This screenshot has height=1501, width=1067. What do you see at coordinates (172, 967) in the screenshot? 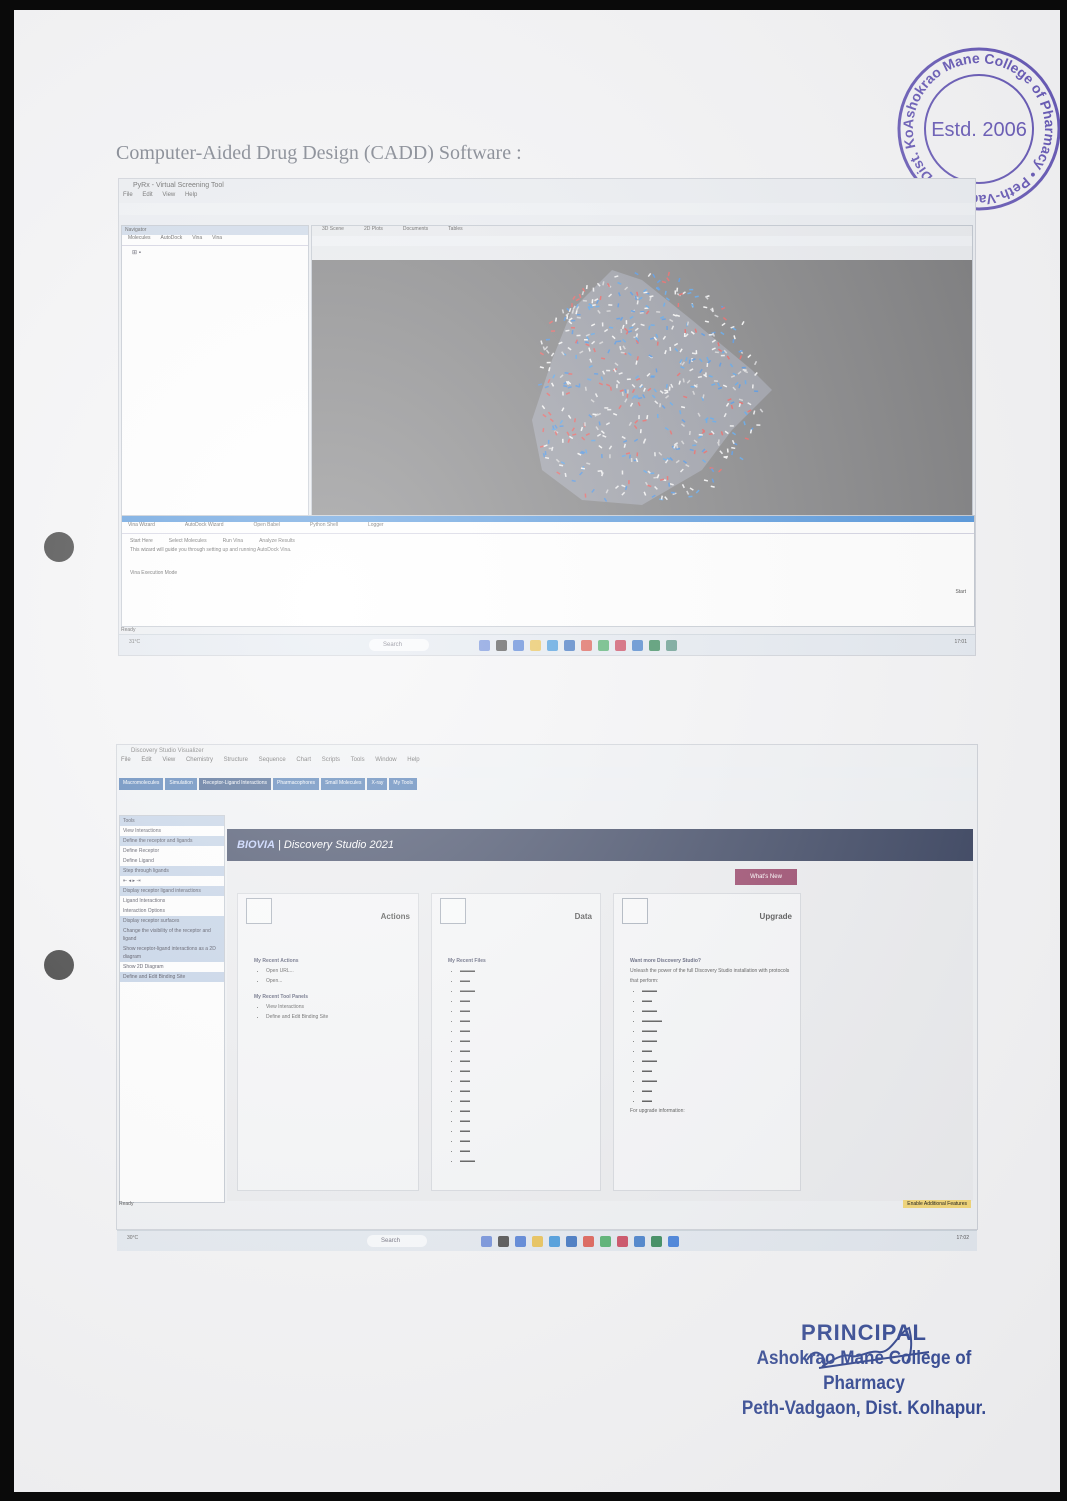
I see `tools-item: Show 2D Diagram` at bounding box center [172, 967].